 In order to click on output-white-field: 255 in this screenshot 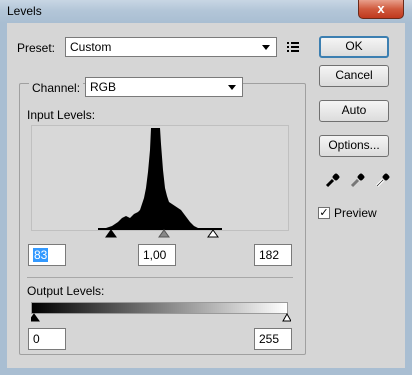, I will do `click(273, 339)`.